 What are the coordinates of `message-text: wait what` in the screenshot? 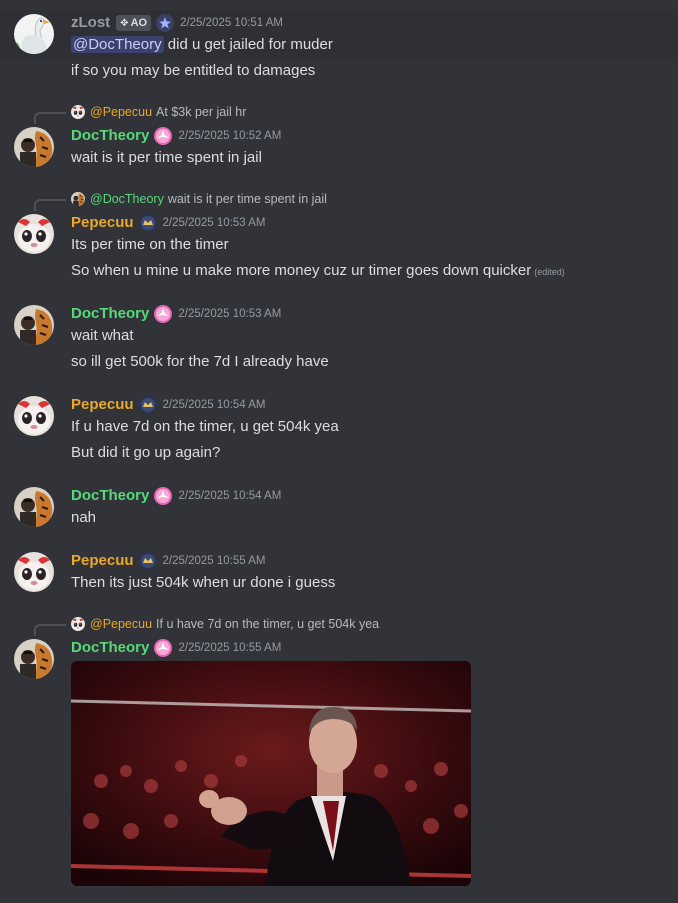 It's located at (102, 335).